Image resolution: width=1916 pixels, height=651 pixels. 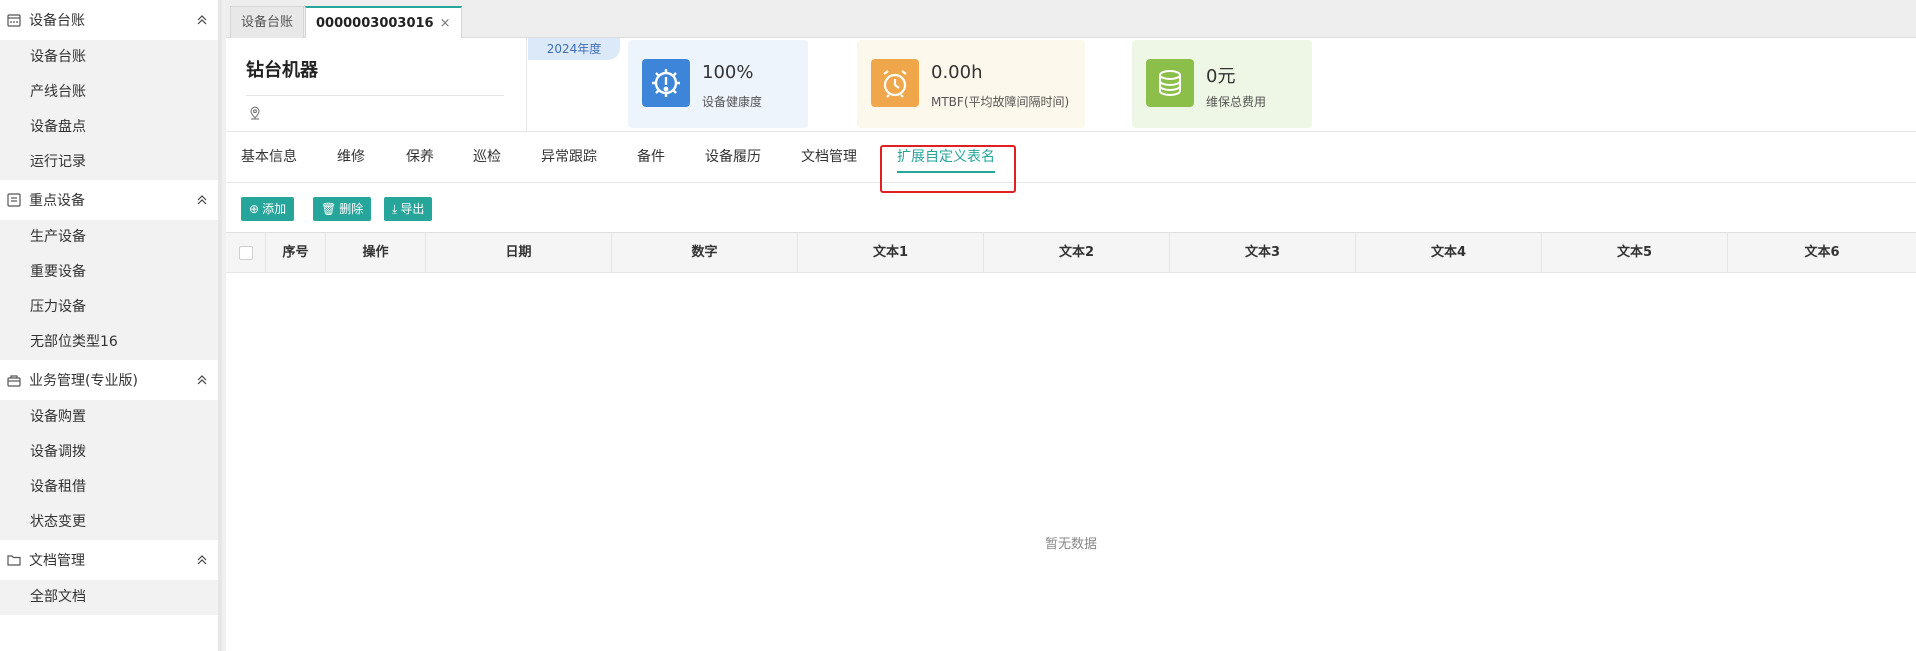 I want to click on tab-asset-ledger: 设备台账, so click(x=267, y=22).